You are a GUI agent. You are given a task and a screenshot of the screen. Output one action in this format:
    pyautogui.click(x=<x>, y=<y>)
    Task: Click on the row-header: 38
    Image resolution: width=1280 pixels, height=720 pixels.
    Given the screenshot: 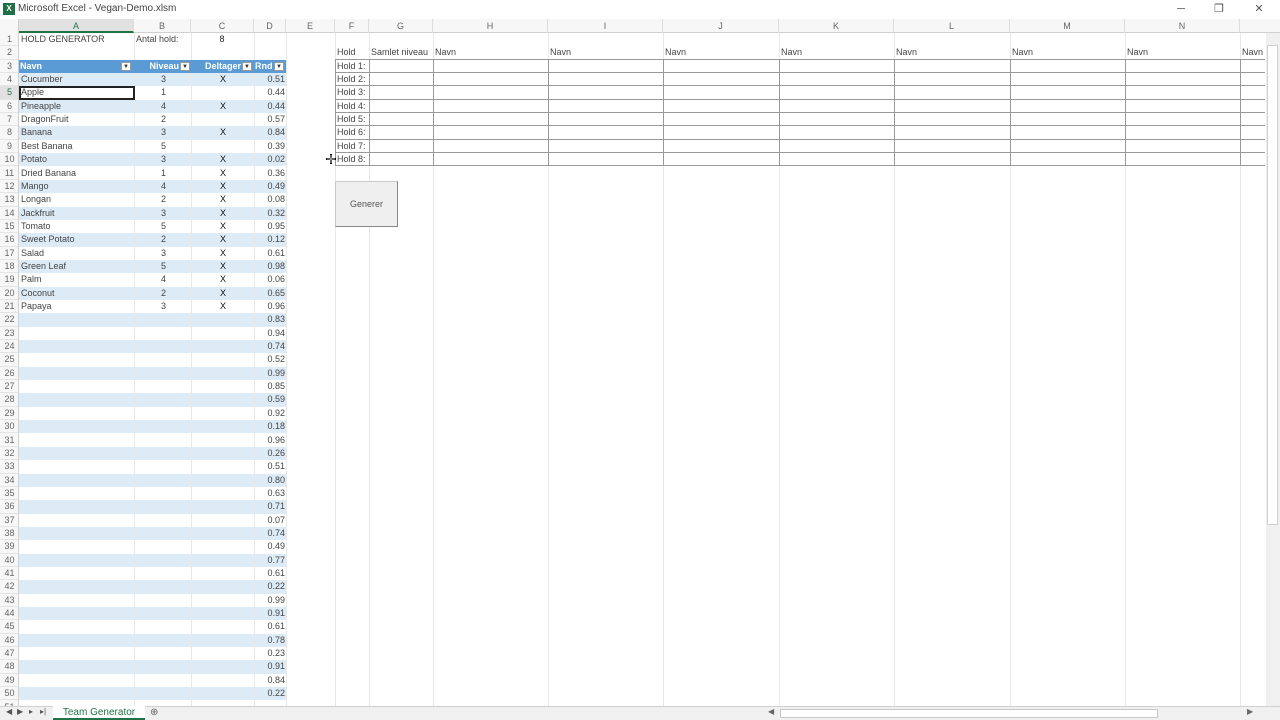 What is the action you would take?
    pyautogui.click(x=9, y=534)
    